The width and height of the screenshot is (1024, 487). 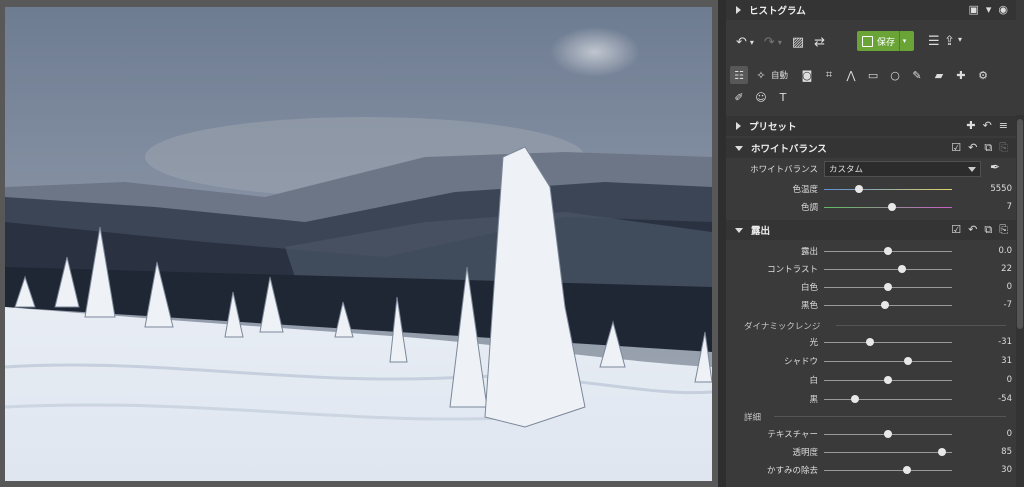 What do you see at coordinates (871, 148) in the screenshot?
I see `white-balance-header: ホワイトバランス ☑ ↶ ⧉ ⎘` at bounding box center [871, 148].